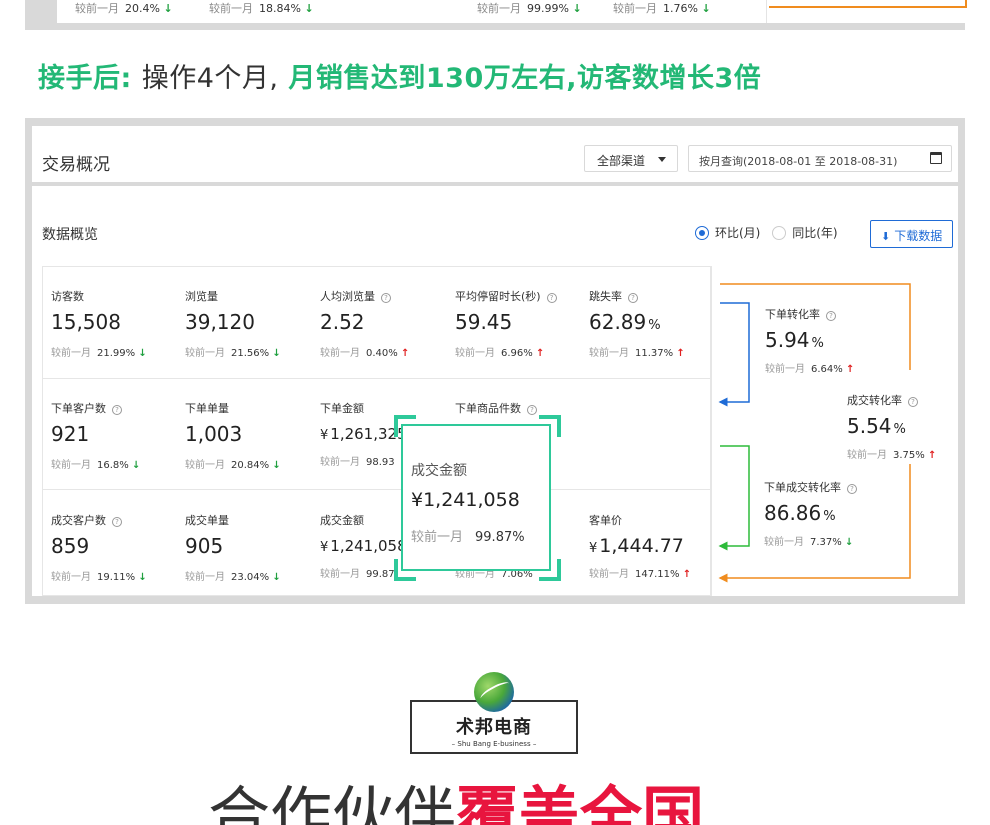 The width and height of the screenshot is (990, 825). I want to click on remnant-item: 较前一月 18.84% ↓, so click(261, 8).